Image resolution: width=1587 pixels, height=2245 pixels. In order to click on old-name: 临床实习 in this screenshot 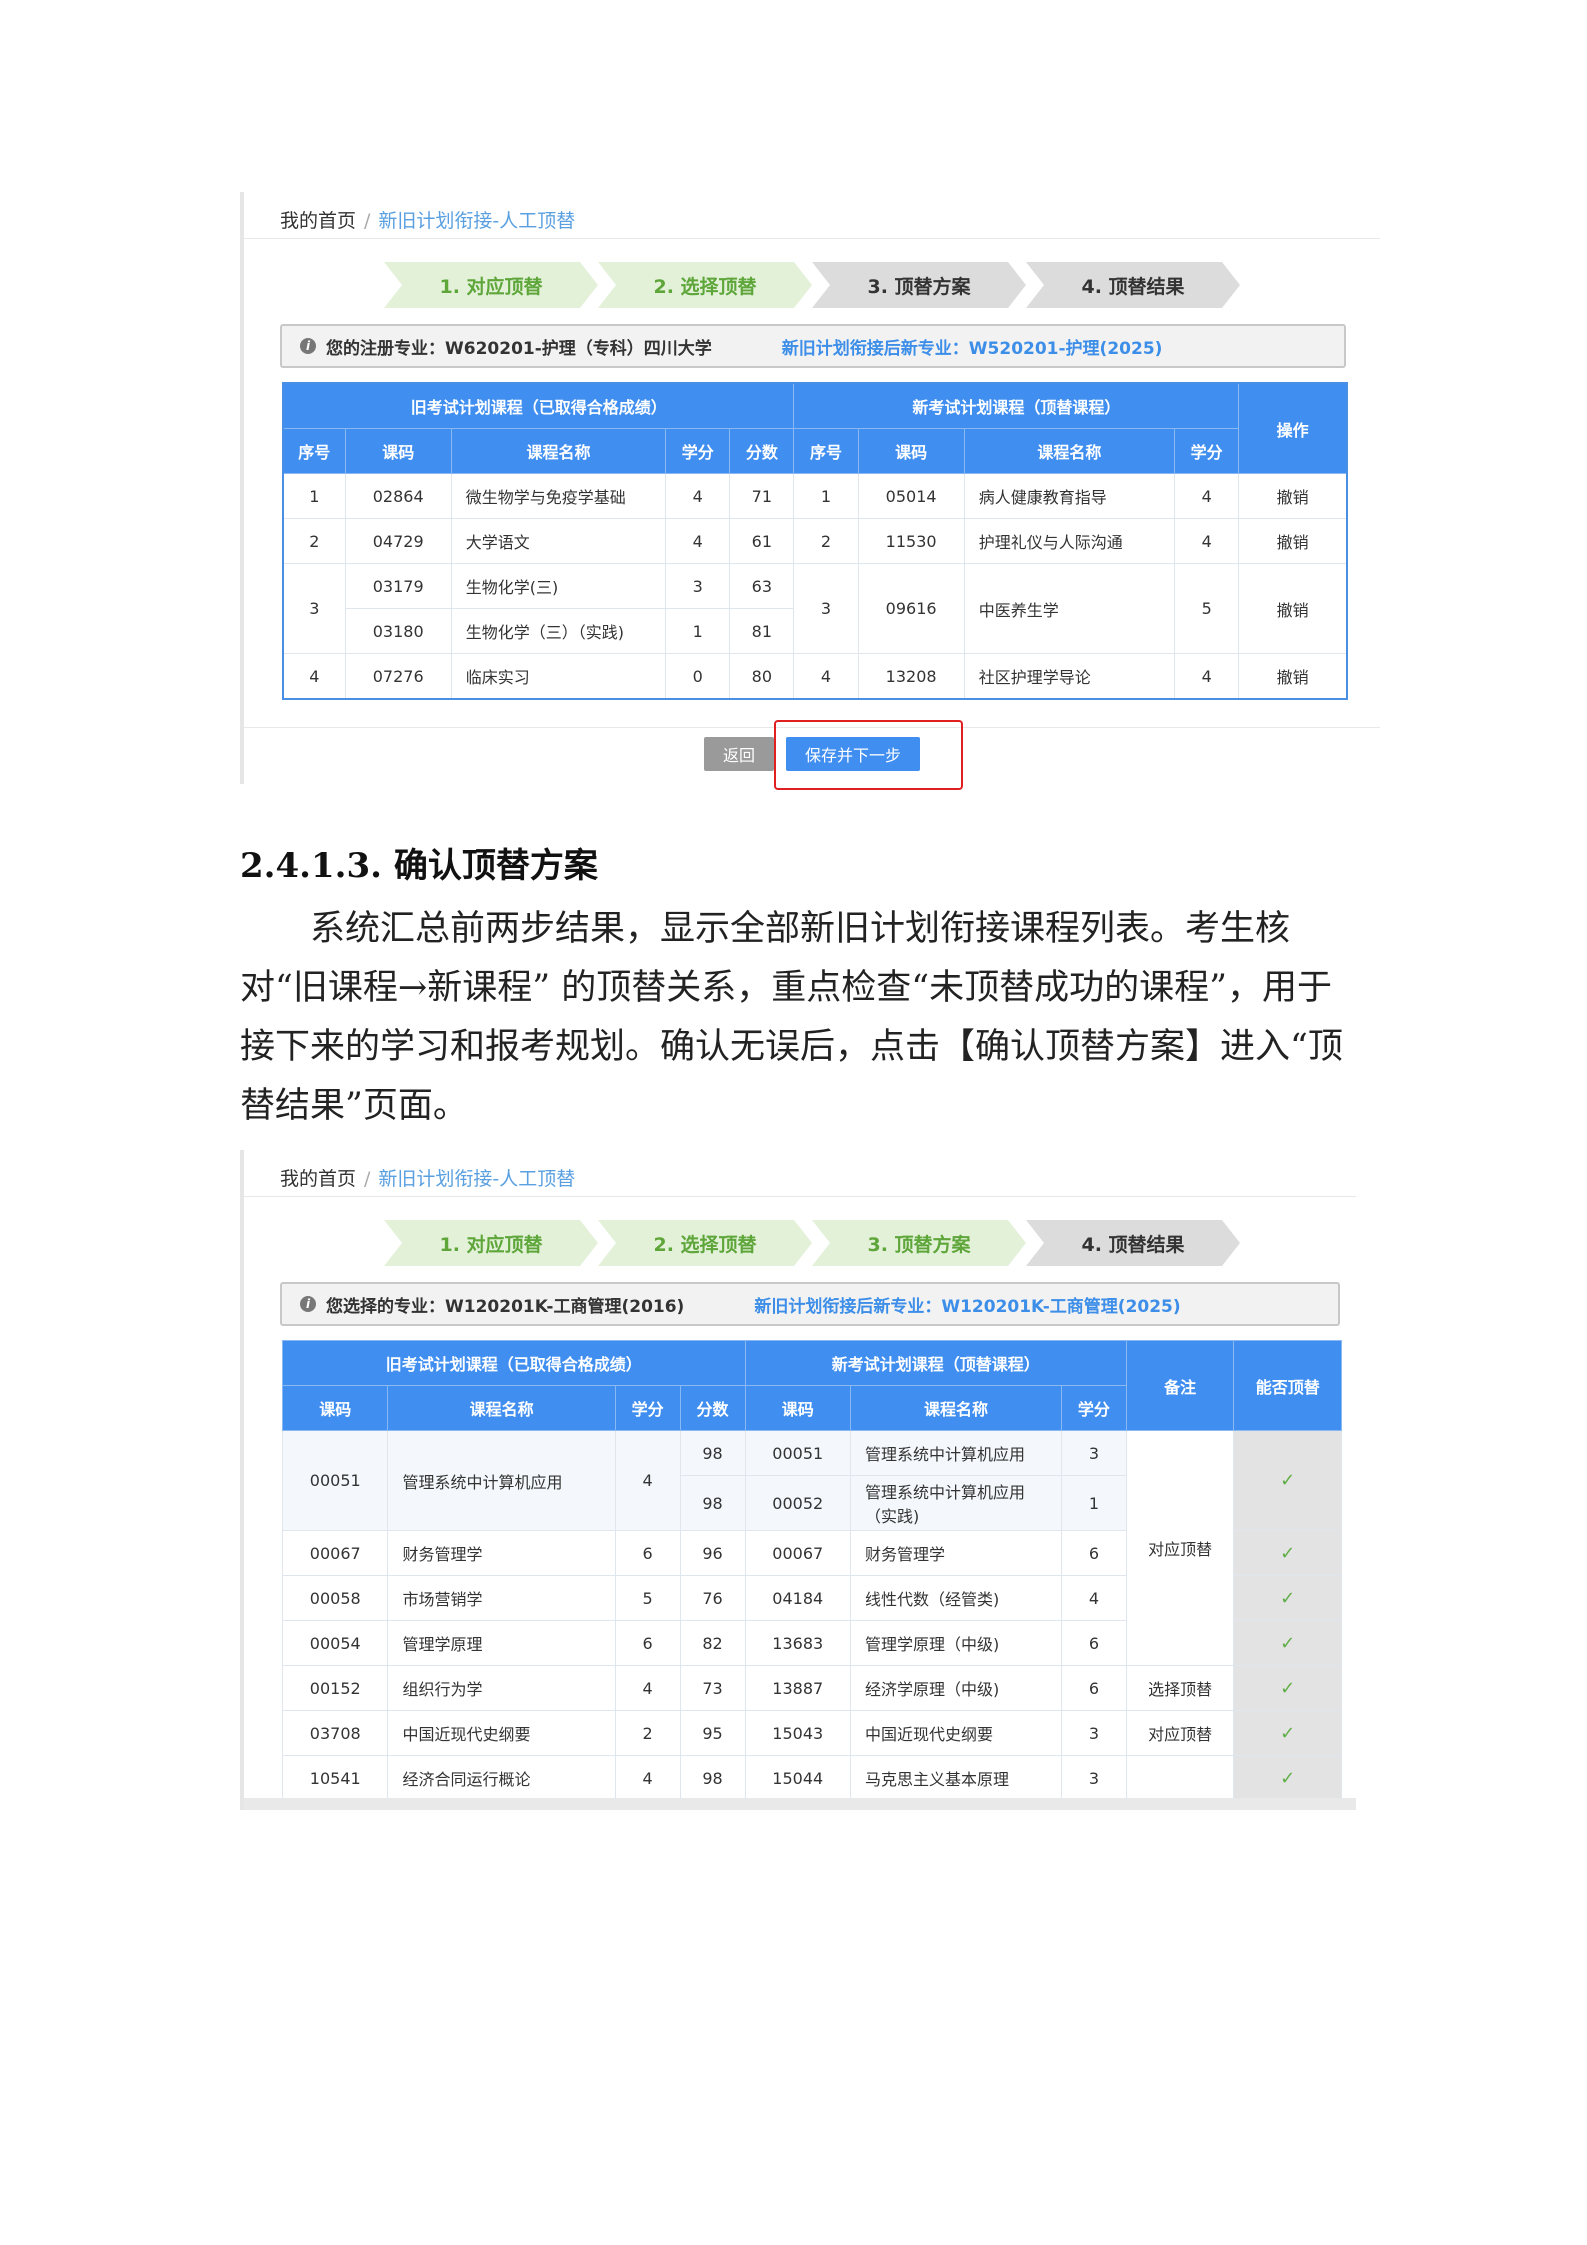, I will do `click(558, 676)`.